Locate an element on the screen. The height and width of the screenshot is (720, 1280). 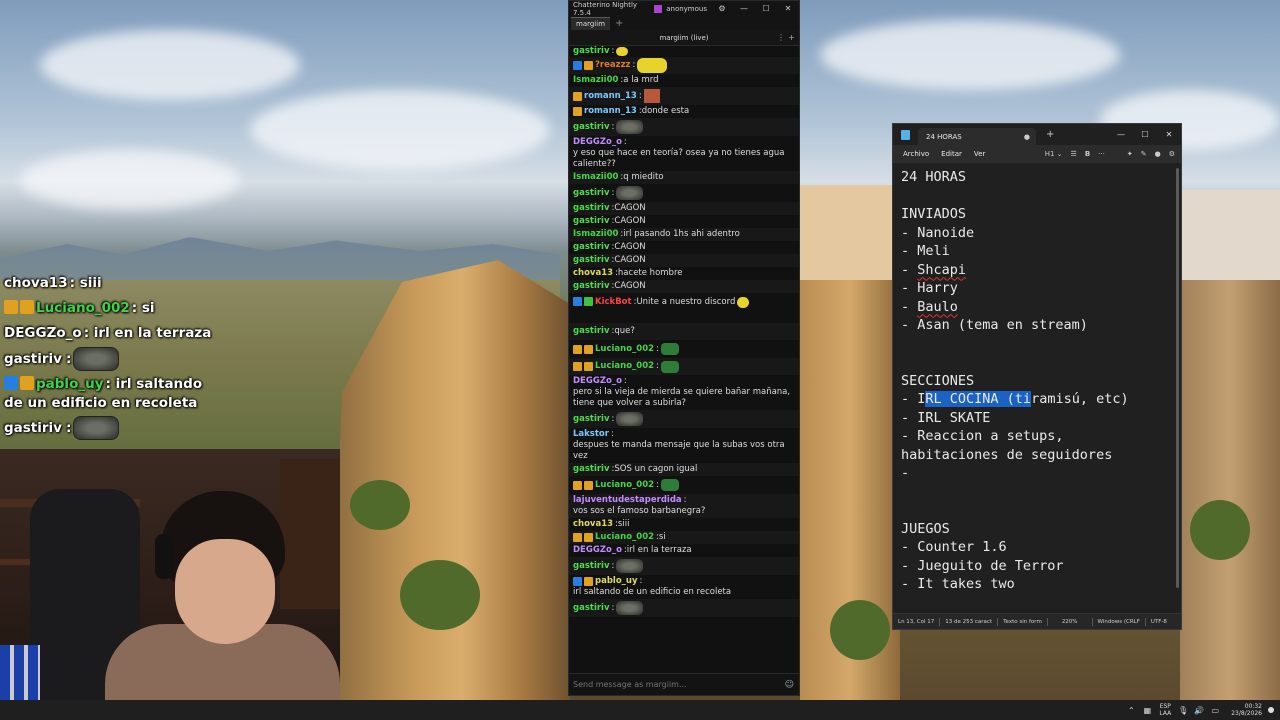
add-split-icon: + is located at coordinates (791, 37).